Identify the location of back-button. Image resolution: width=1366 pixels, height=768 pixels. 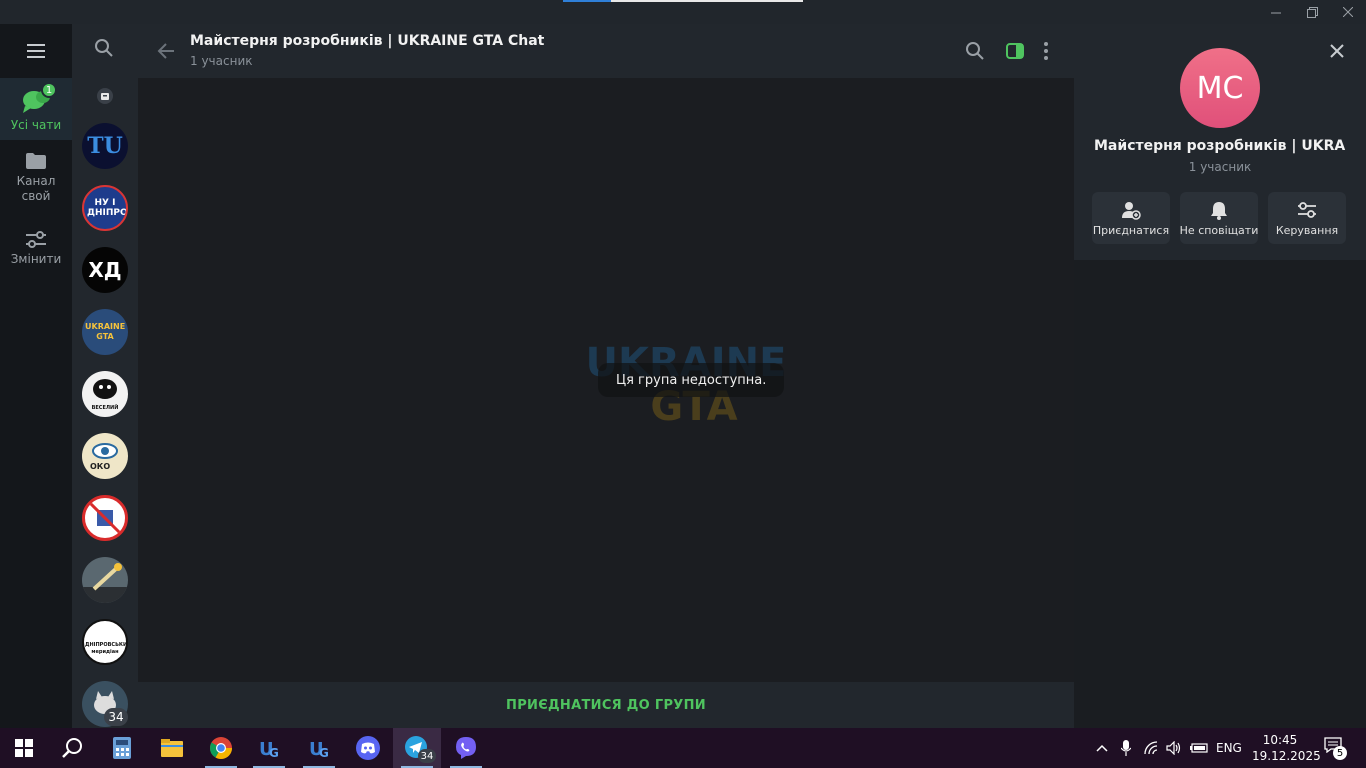
(166, 53).